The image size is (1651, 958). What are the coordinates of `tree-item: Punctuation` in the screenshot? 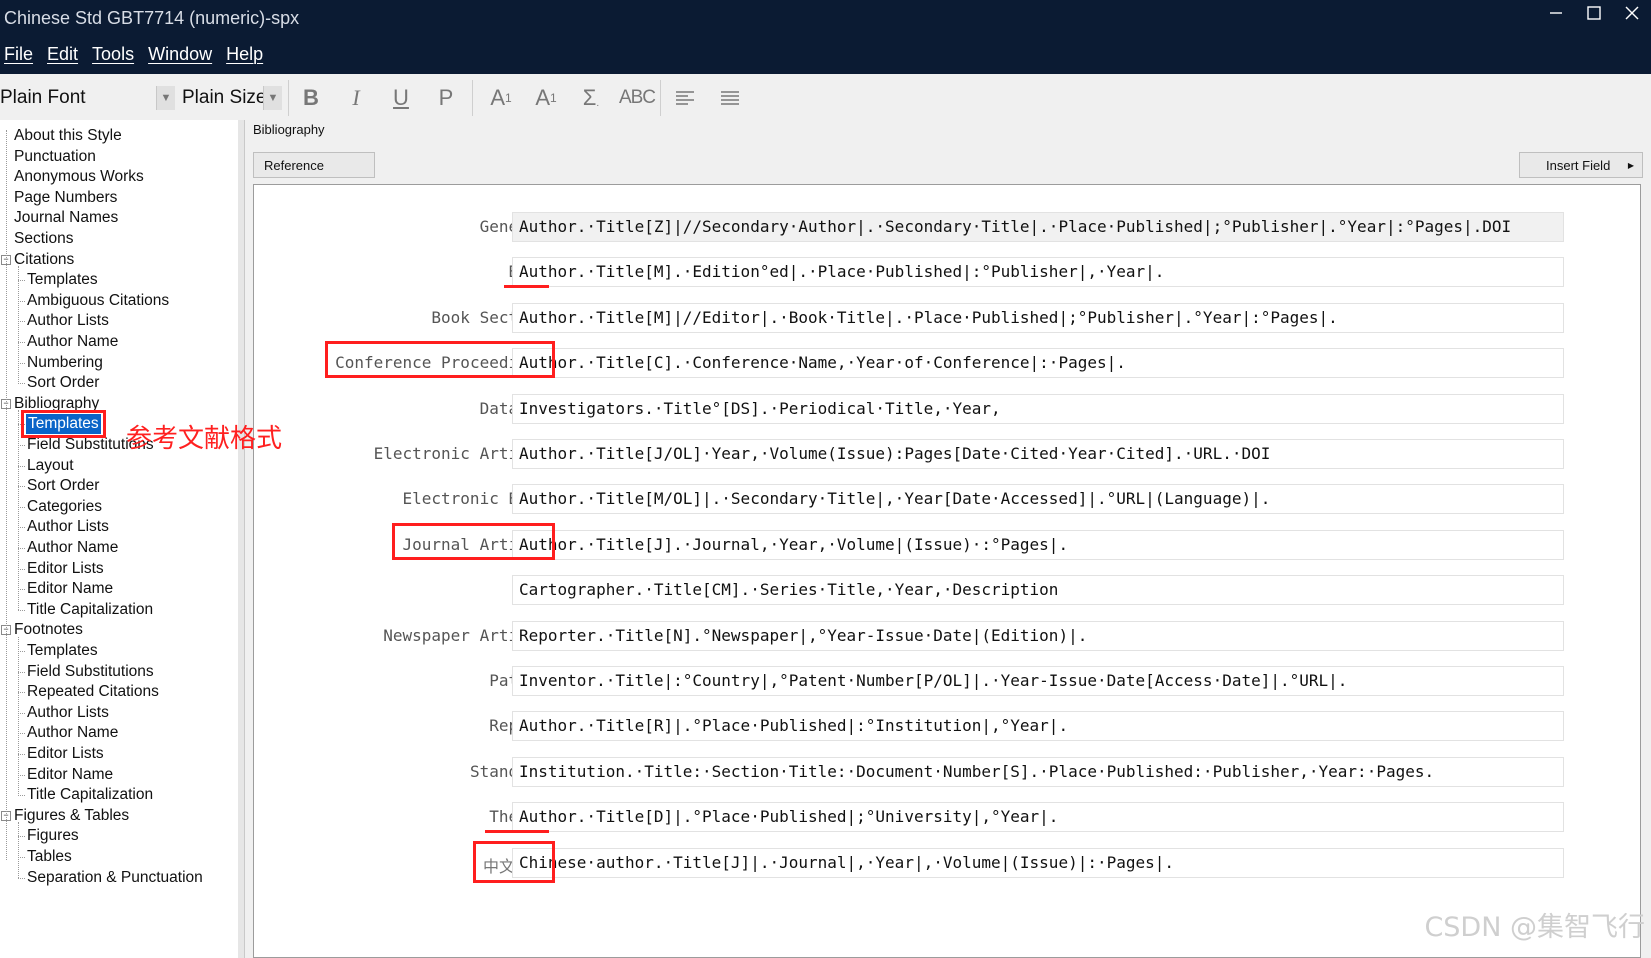 It's located at (55, 157).